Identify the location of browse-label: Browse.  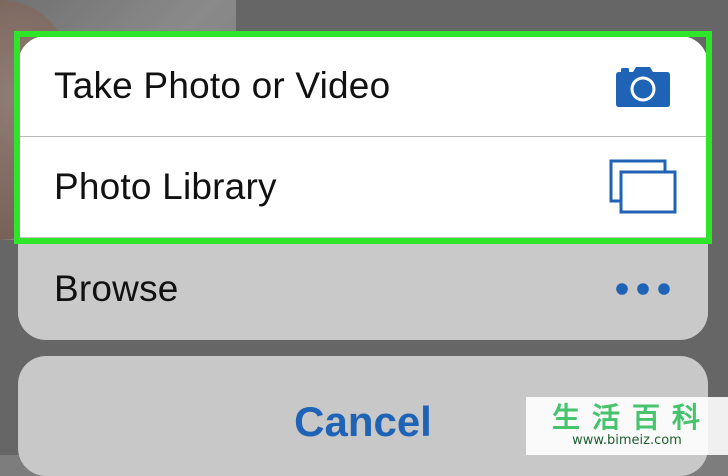
(116, 288).